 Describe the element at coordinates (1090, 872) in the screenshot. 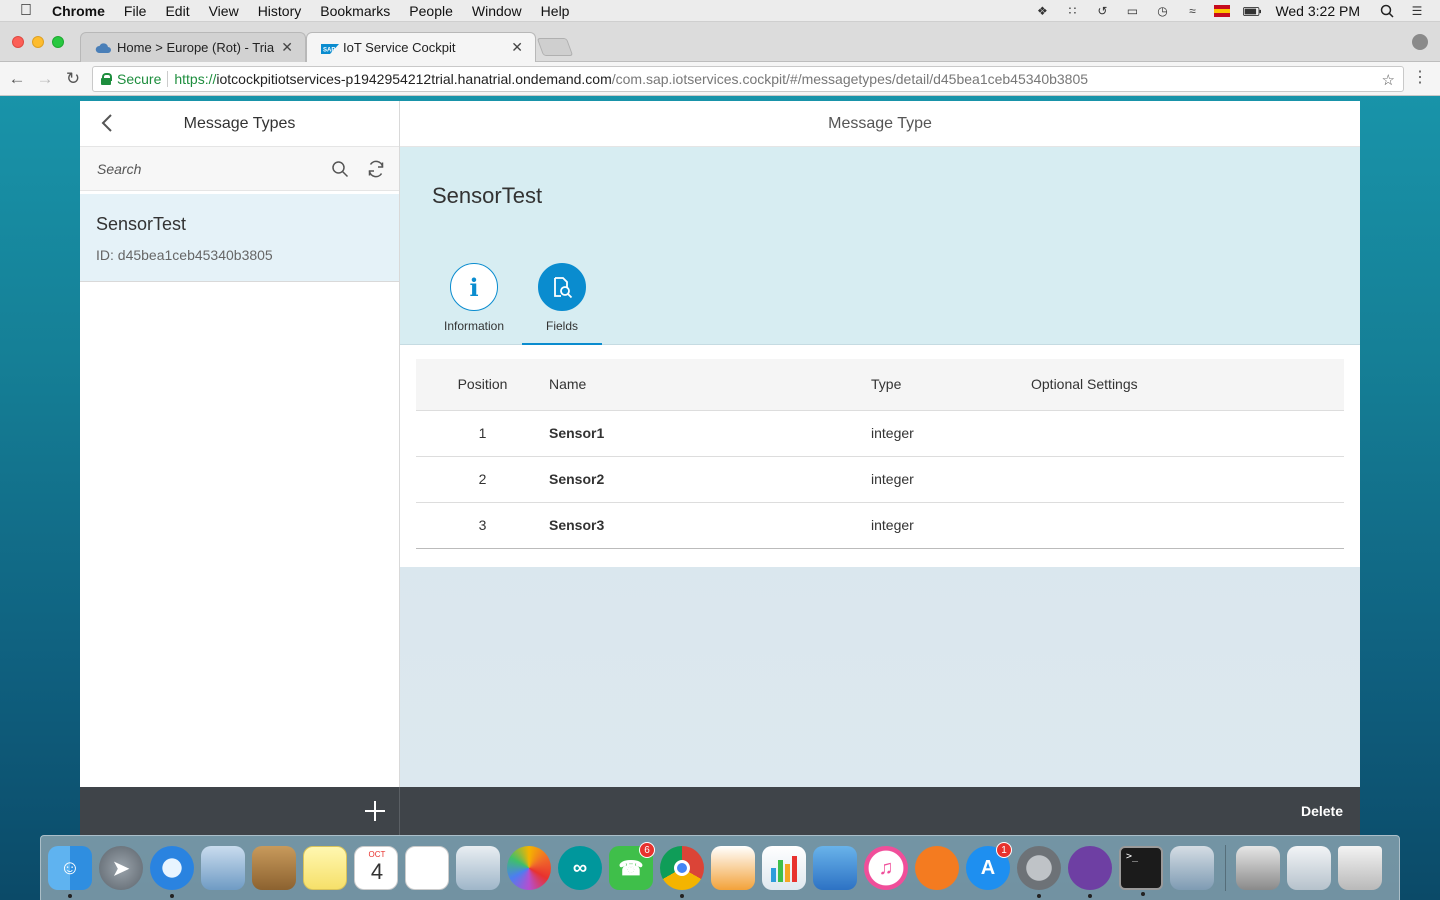

I see `github-icon` at that location.